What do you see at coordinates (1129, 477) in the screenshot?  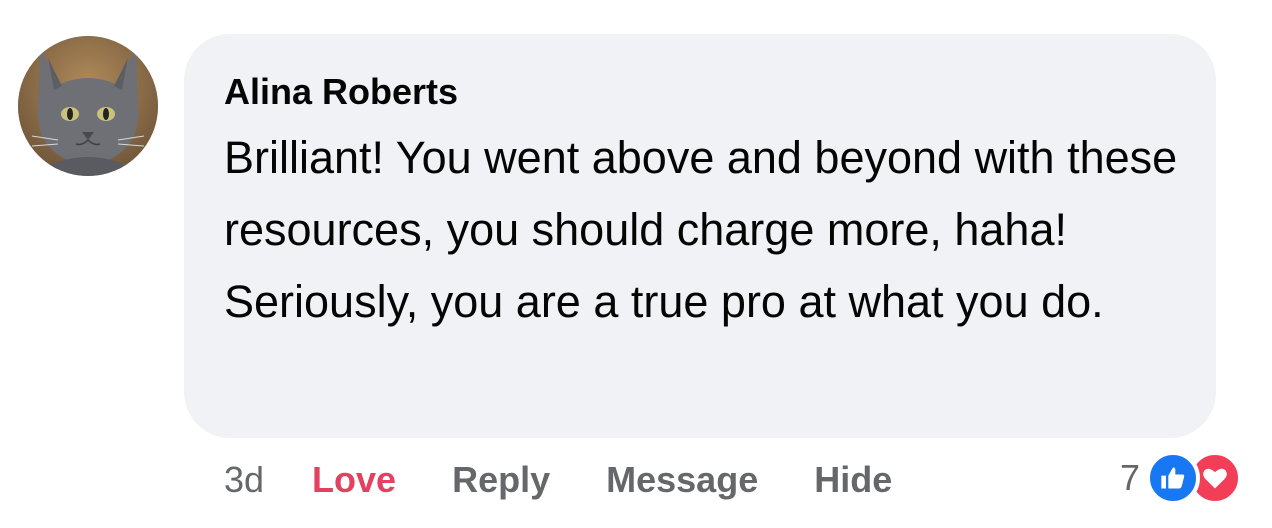 I see `reaction-count: 7` at bounding box center [1129, 477].